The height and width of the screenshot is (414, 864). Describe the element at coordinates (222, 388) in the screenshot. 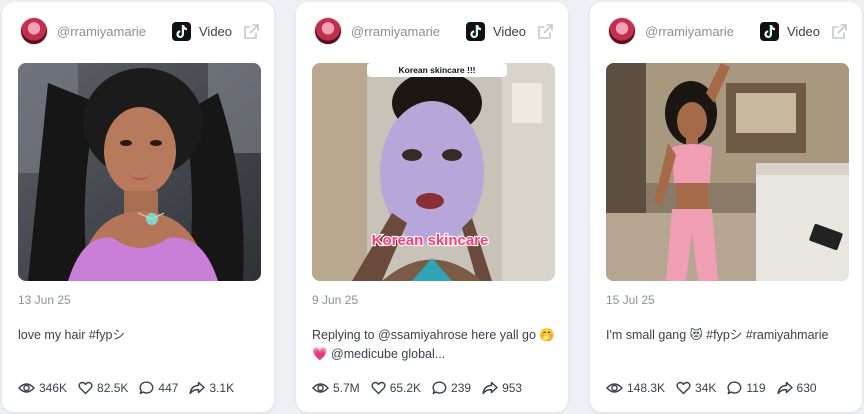

I see `shares-count: 3.1K` at that location.